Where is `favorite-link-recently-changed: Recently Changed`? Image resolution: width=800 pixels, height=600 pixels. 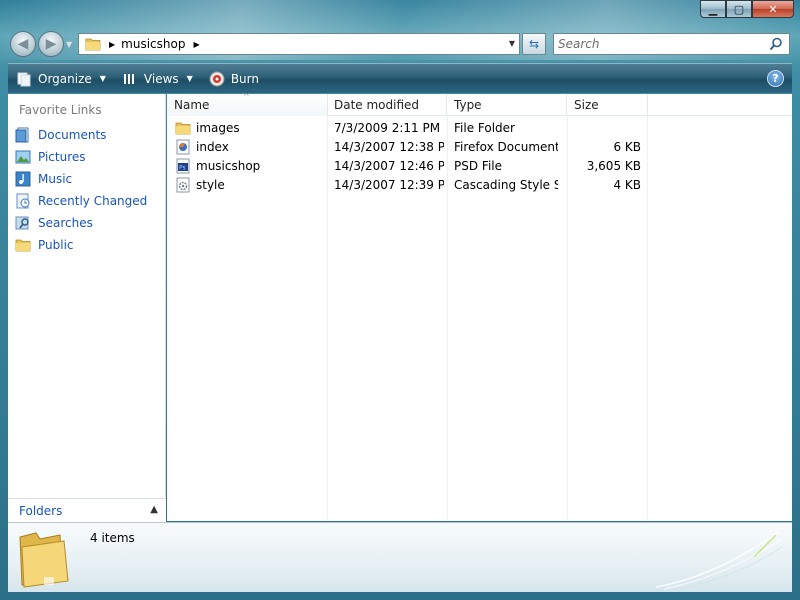
favorite-link-recently-changed: Recently Changed is located at coordinates (87, 201).